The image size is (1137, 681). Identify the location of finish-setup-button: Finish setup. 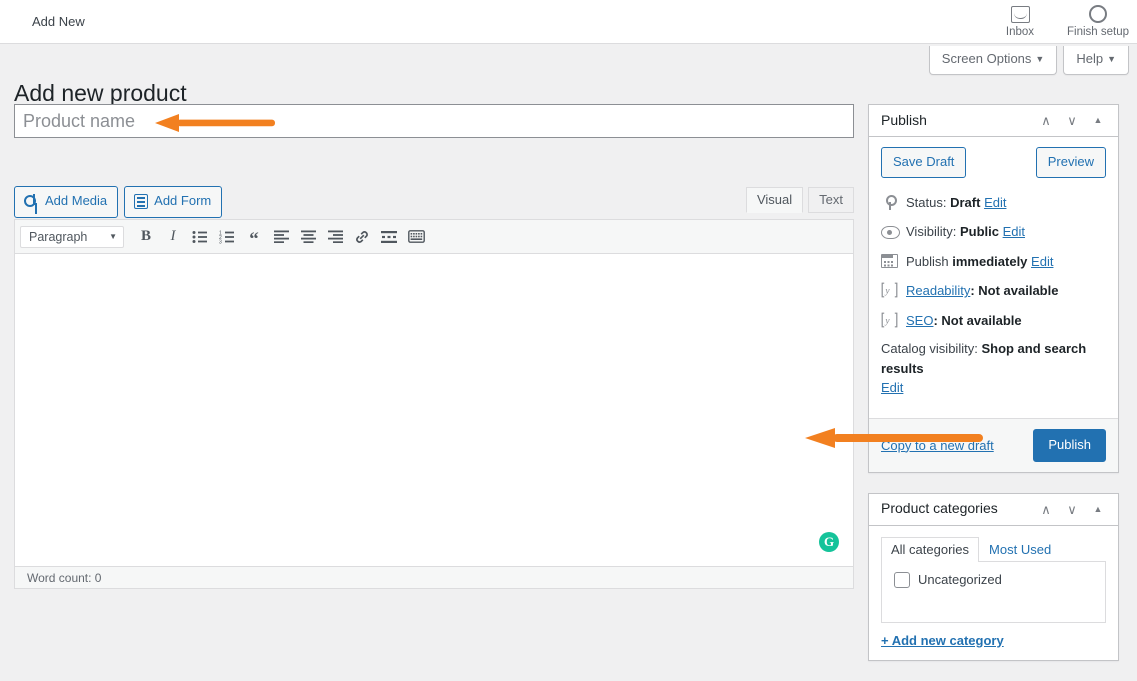
(1098, 22).